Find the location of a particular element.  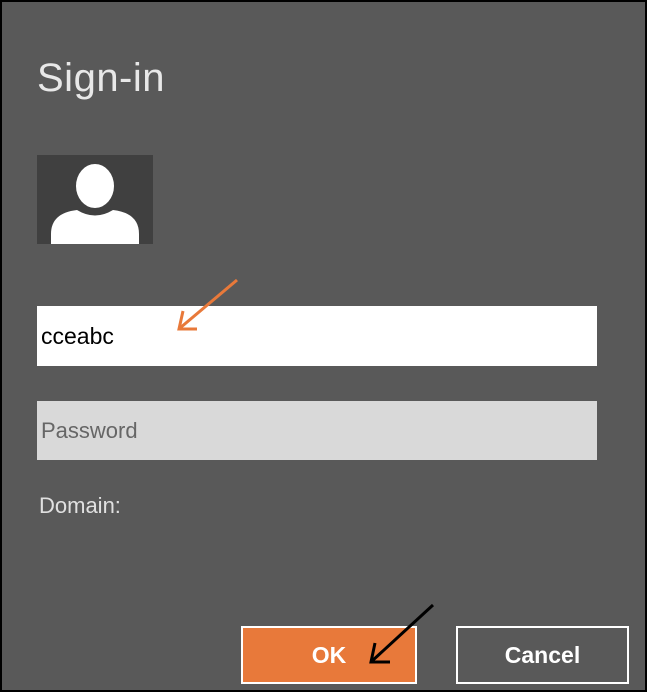

username-input is located at coordinates (317, 336).